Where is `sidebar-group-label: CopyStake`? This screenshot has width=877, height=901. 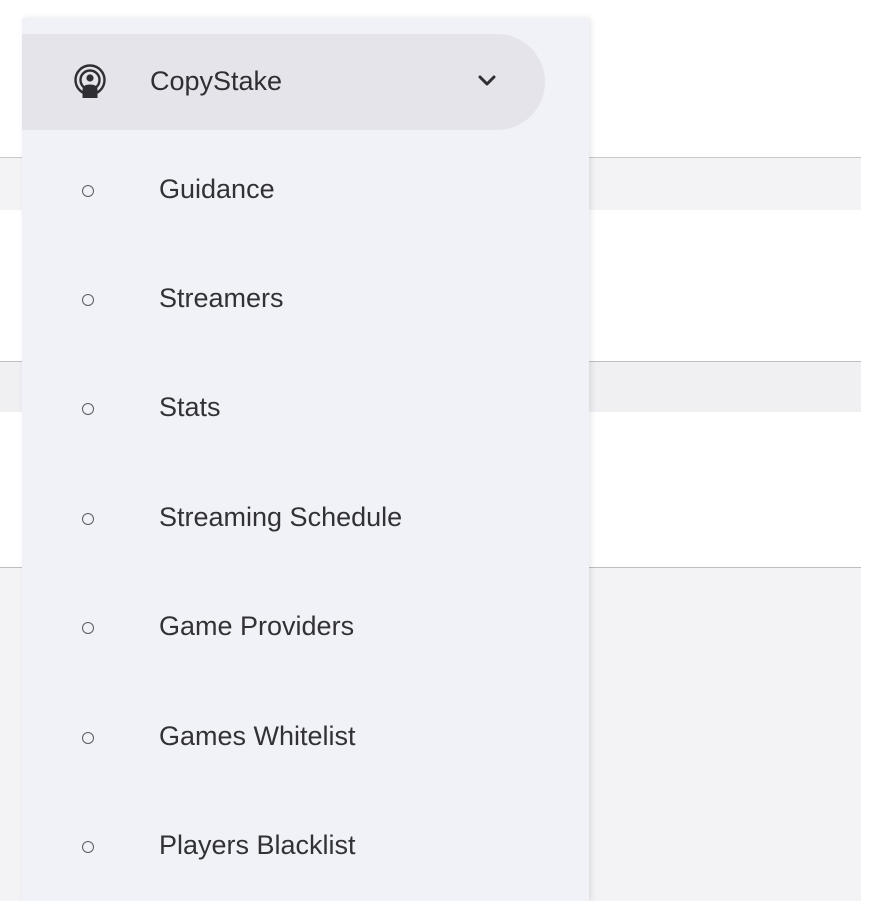
sidebar-group-label: CopyStake is located at coordinates (216, 81).